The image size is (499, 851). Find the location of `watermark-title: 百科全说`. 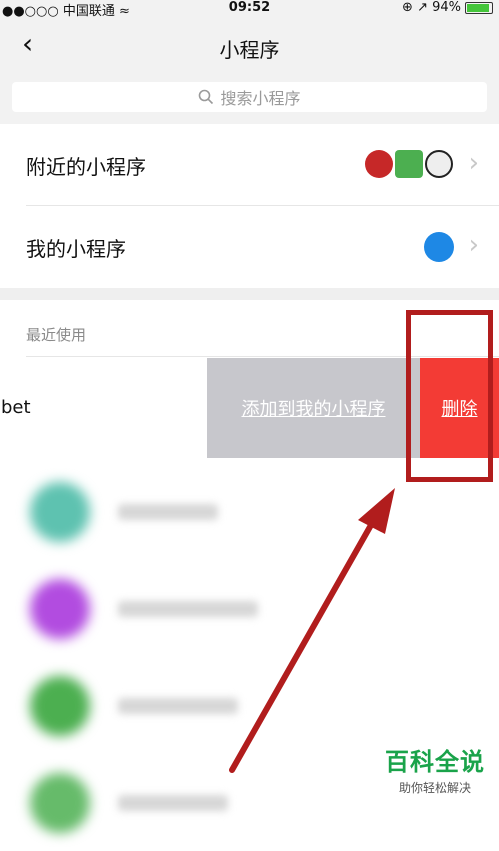

watermark-title: 百科全说 is located at coordinates (435, 762).